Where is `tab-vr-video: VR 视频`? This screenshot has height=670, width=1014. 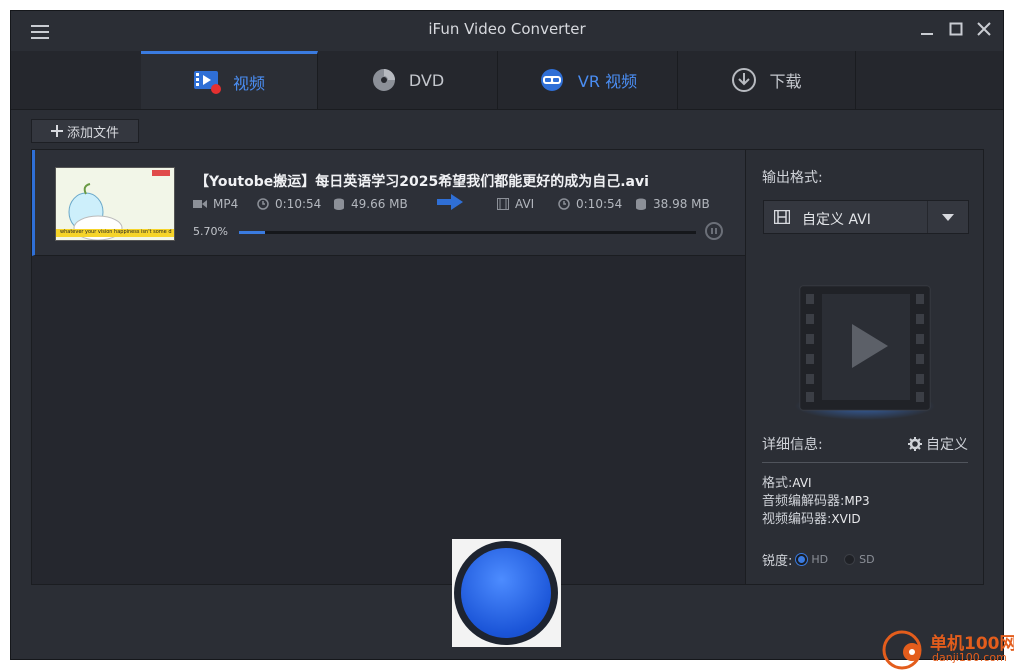 tab-vr-video: VR 视频 is located at coordinates (588, 80).